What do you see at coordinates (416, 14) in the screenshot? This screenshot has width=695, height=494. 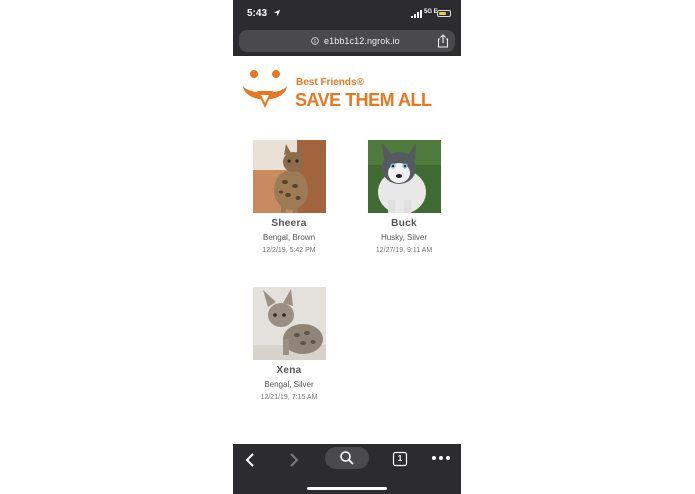 I see `signal-icon` at bounding box center [416, 14].